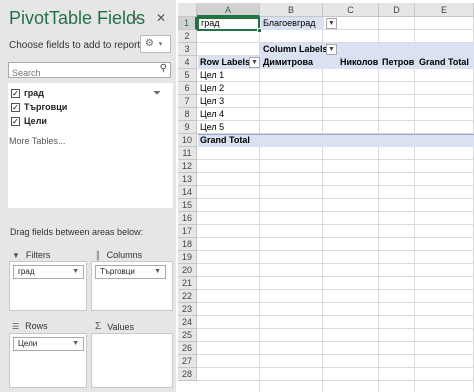 This screenshot has width=474, height=392. What do you see at coordinates (132, 286) in the screenshot?
I see `columns-area: Търговци ▼` at bounding box center [132, 286].